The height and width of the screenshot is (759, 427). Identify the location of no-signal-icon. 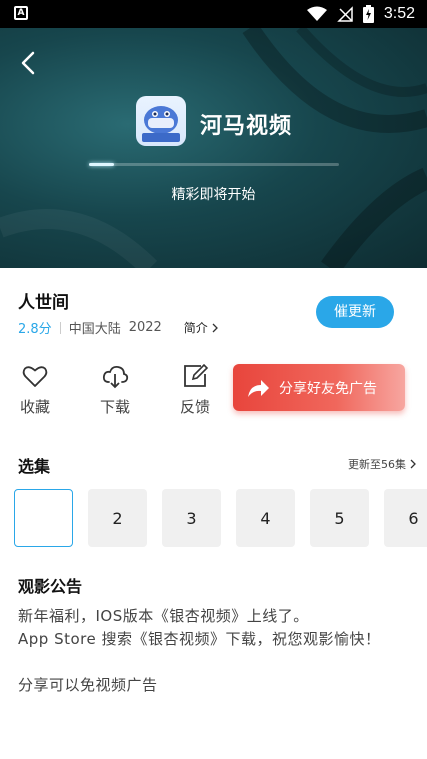
(345, 14).